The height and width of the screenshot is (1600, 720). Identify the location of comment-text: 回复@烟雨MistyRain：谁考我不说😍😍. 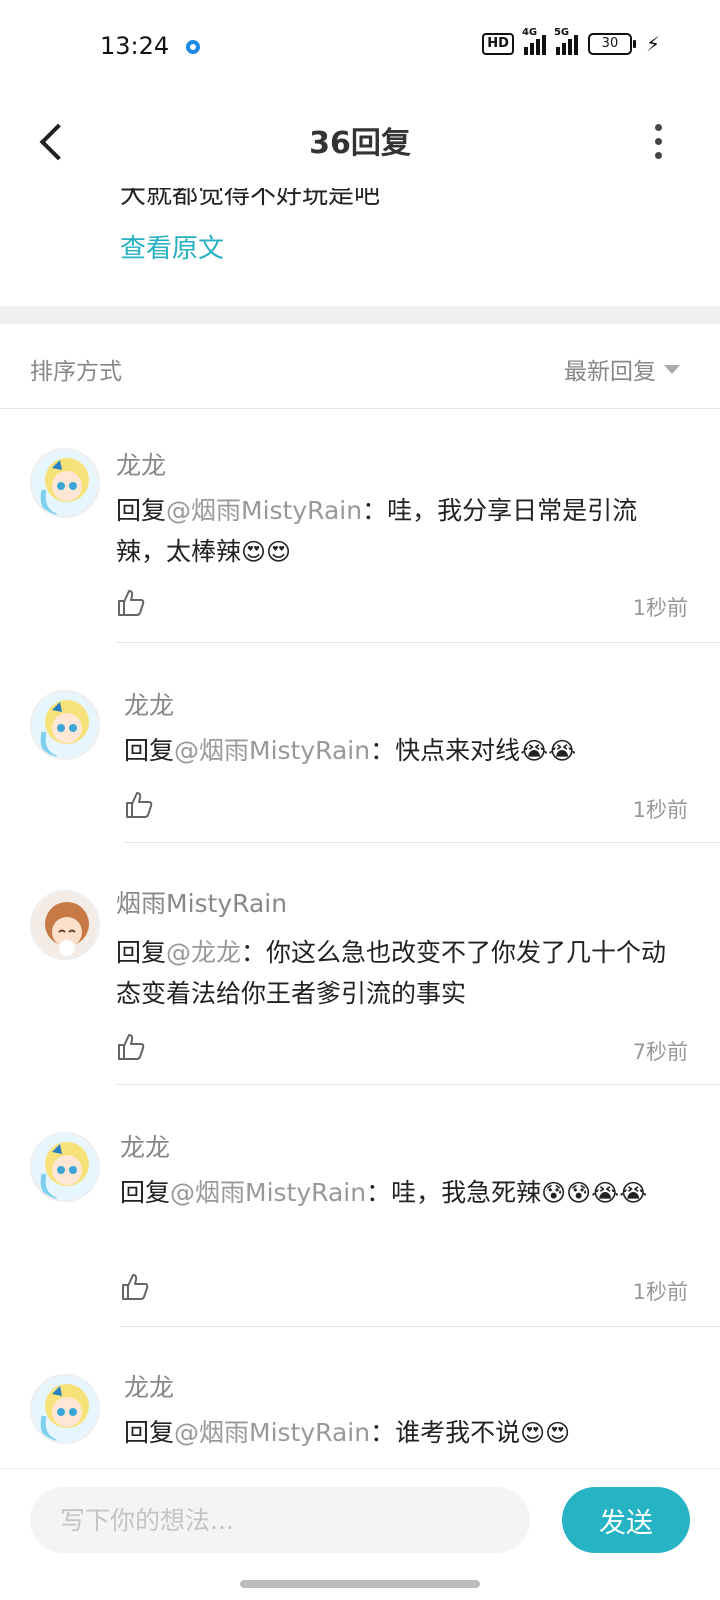
(347, 1432).